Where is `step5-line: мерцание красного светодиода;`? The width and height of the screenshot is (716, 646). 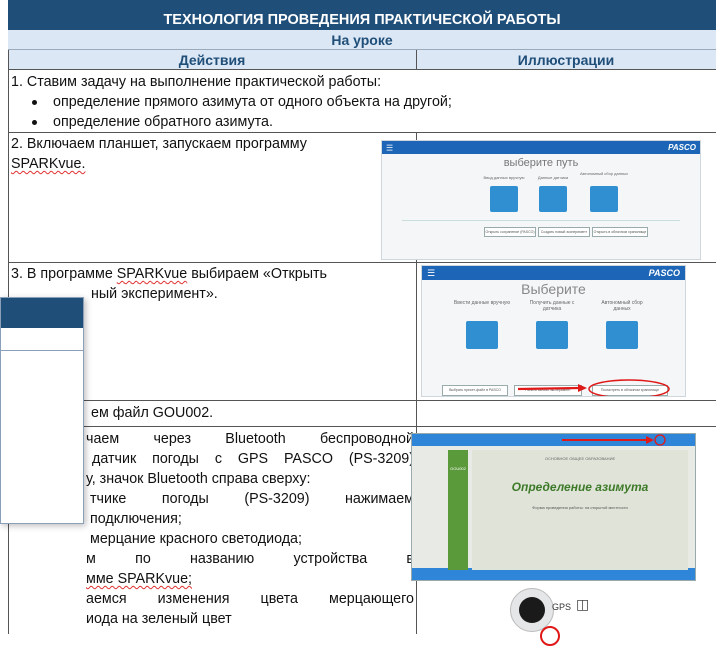 step5-line: мерцание красного светодиода; is located at coordinates (196, 539).